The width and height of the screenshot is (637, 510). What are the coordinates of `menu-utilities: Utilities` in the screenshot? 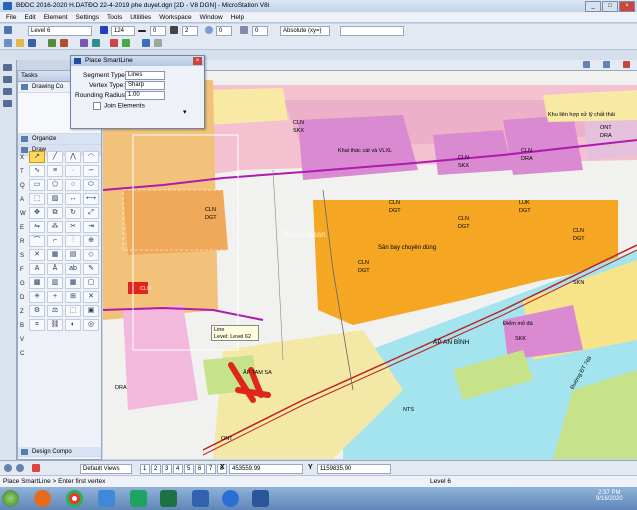 It's located at (140, 17).